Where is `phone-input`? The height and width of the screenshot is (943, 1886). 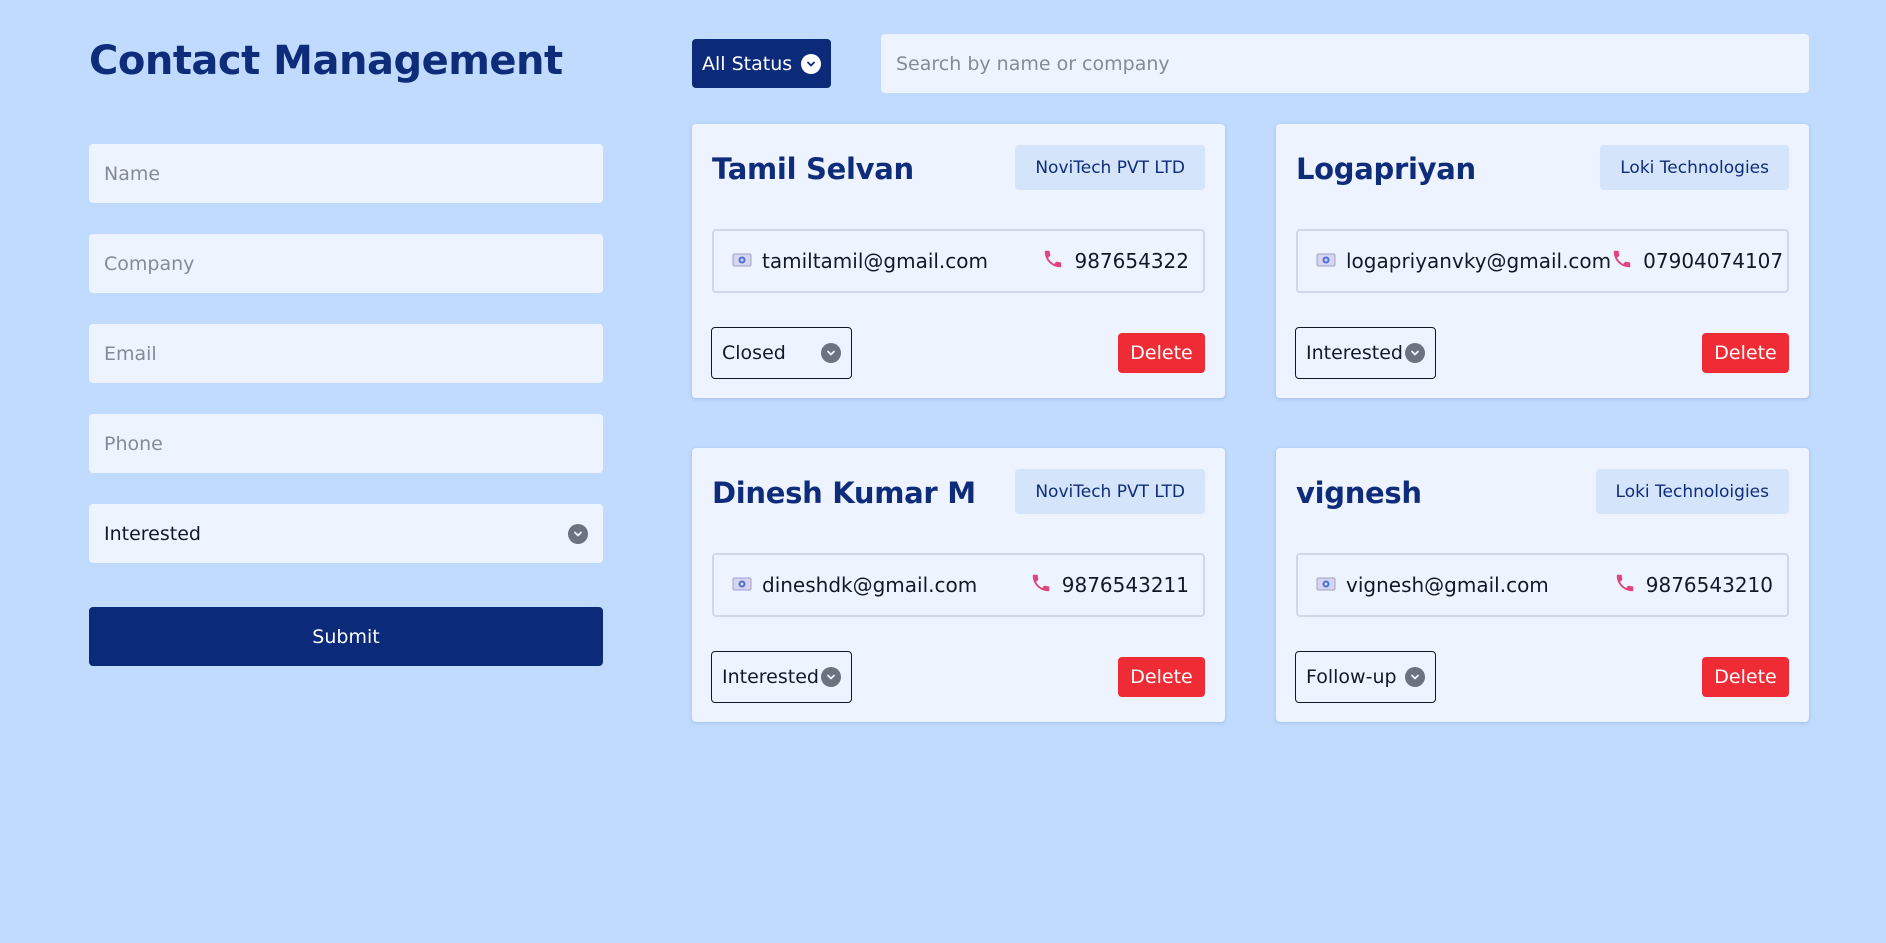 phone-input is located at coordinates (346, 443).